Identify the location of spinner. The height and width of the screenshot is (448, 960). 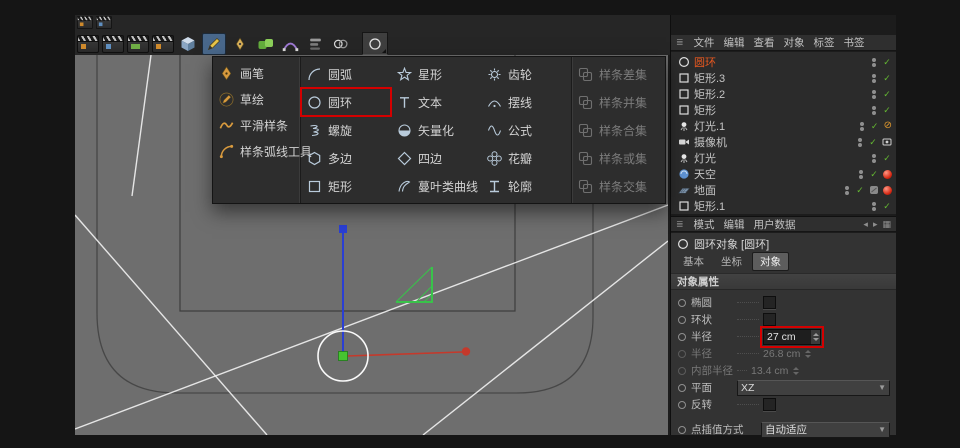
(815, 336).